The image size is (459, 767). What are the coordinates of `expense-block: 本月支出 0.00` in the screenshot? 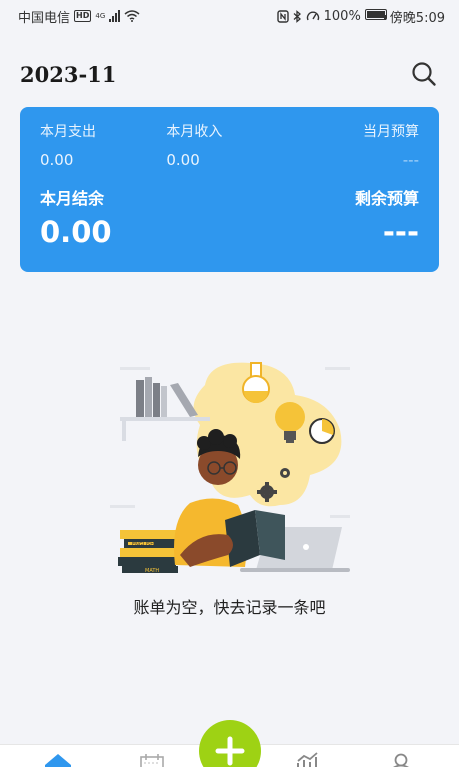 It's located at (103, 145).